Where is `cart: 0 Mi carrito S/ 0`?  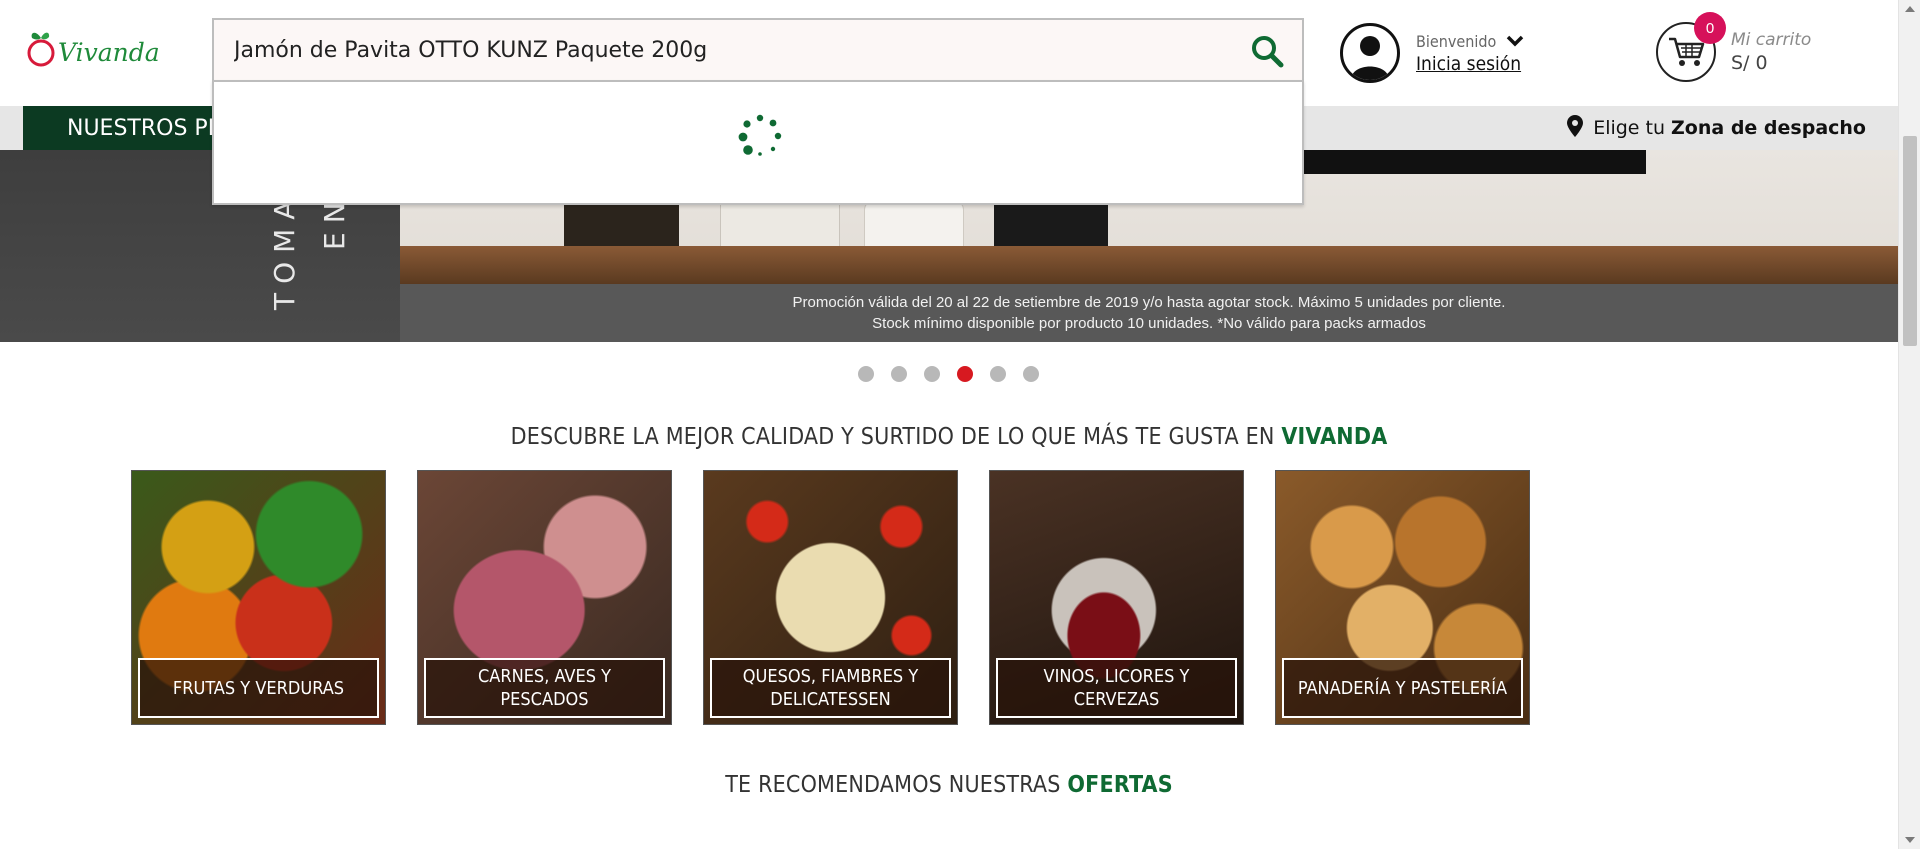
cart: 0 Mi carrito S/ 0 is located at coordinates (1734, 48).